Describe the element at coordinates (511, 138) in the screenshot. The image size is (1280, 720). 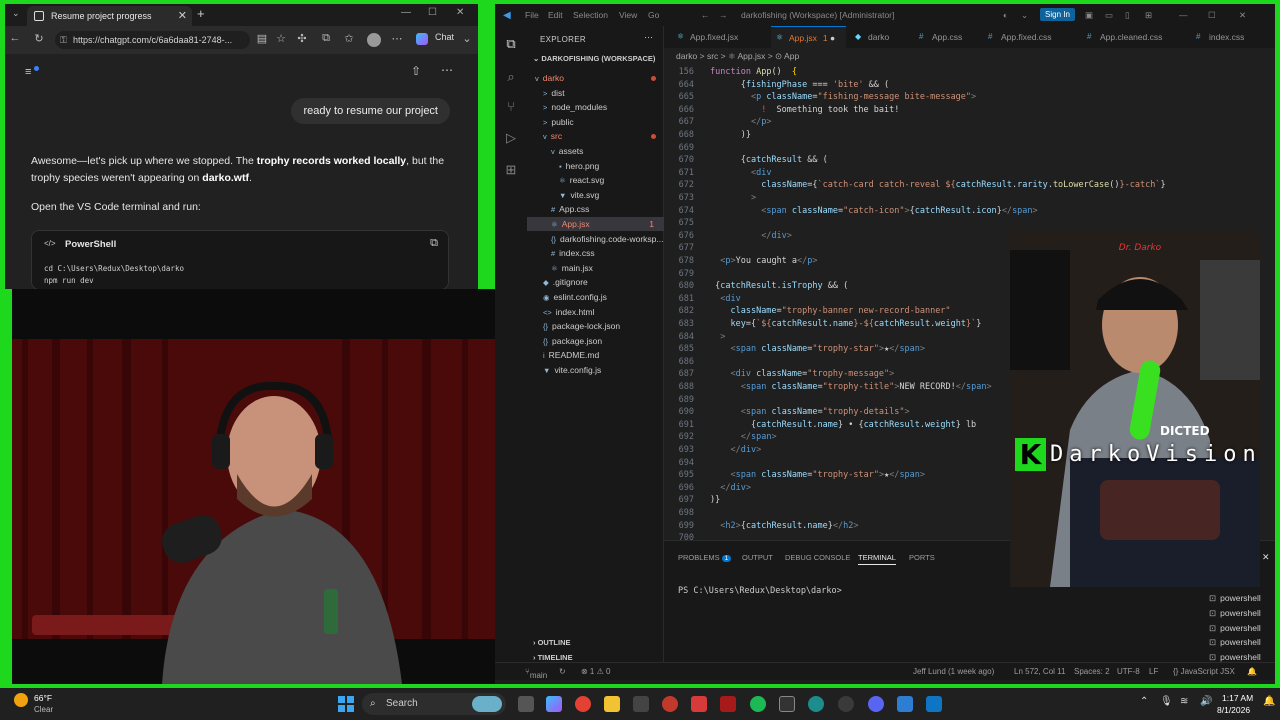
I see `run-debug-icon: ▷` at that location.